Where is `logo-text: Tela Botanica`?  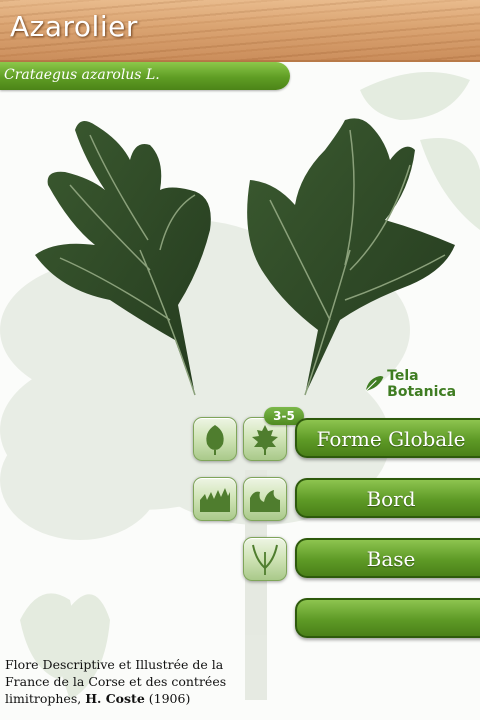 logo-text: Tela Botanica is located at coordinates (422, 384).